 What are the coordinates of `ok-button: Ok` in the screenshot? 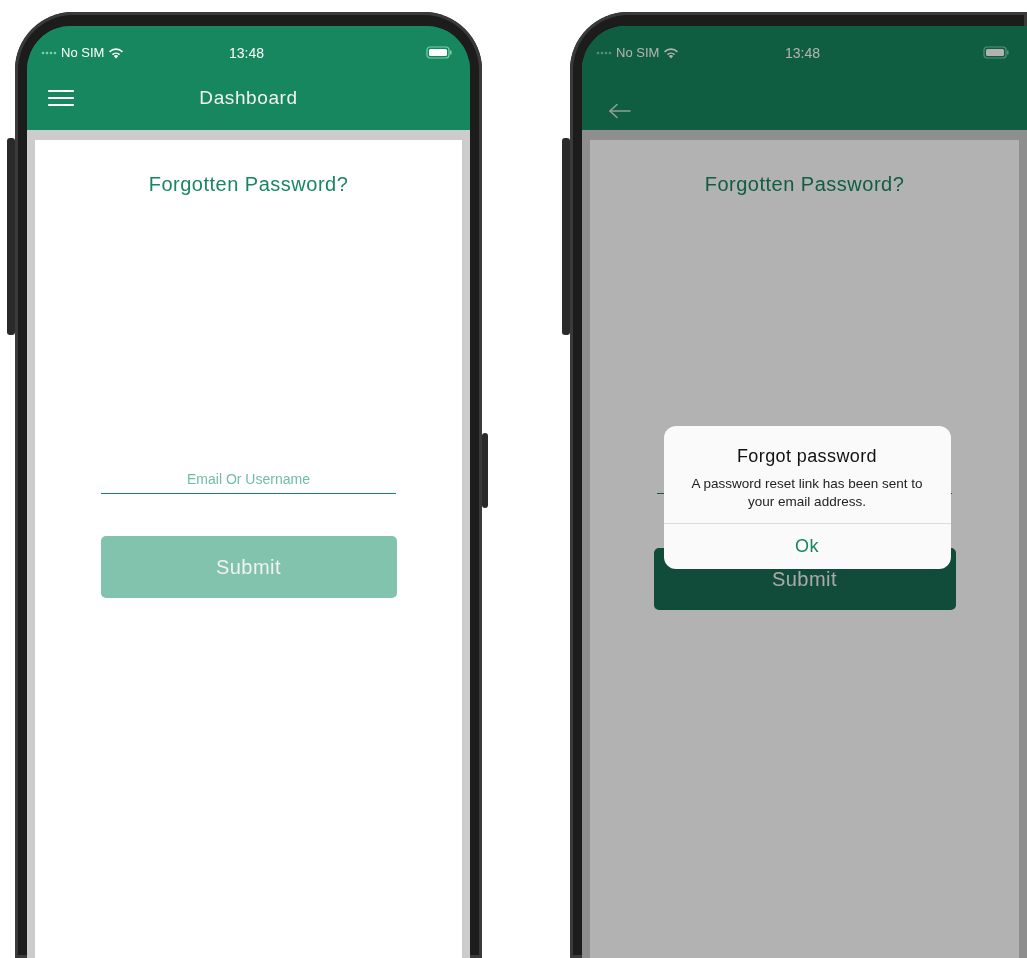 It's located at (807, 546).